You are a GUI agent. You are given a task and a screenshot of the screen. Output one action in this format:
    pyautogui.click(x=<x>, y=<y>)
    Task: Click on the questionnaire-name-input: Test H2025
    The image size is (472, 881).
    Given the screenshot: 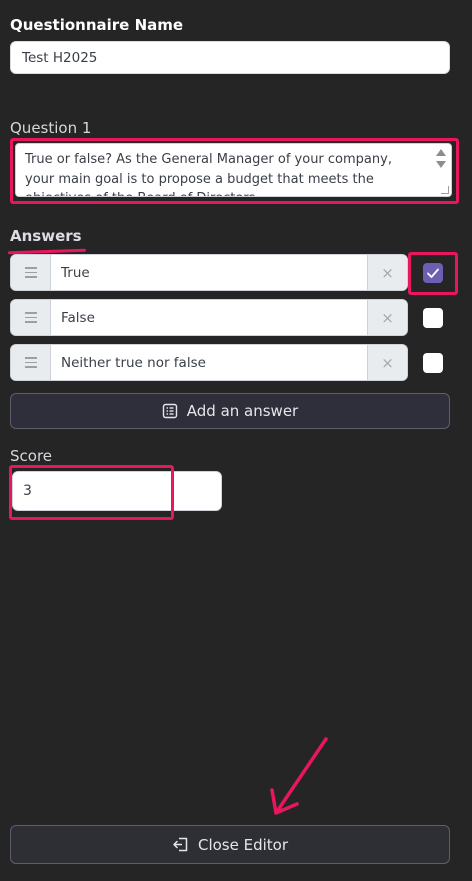 What is the action you would take?
    pyautogui.click(x=230, y=57)
    